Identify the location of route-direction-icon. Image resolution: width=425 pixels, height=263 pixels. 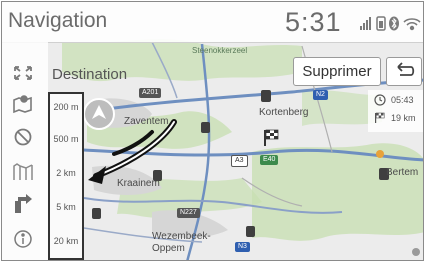
(23, 203).